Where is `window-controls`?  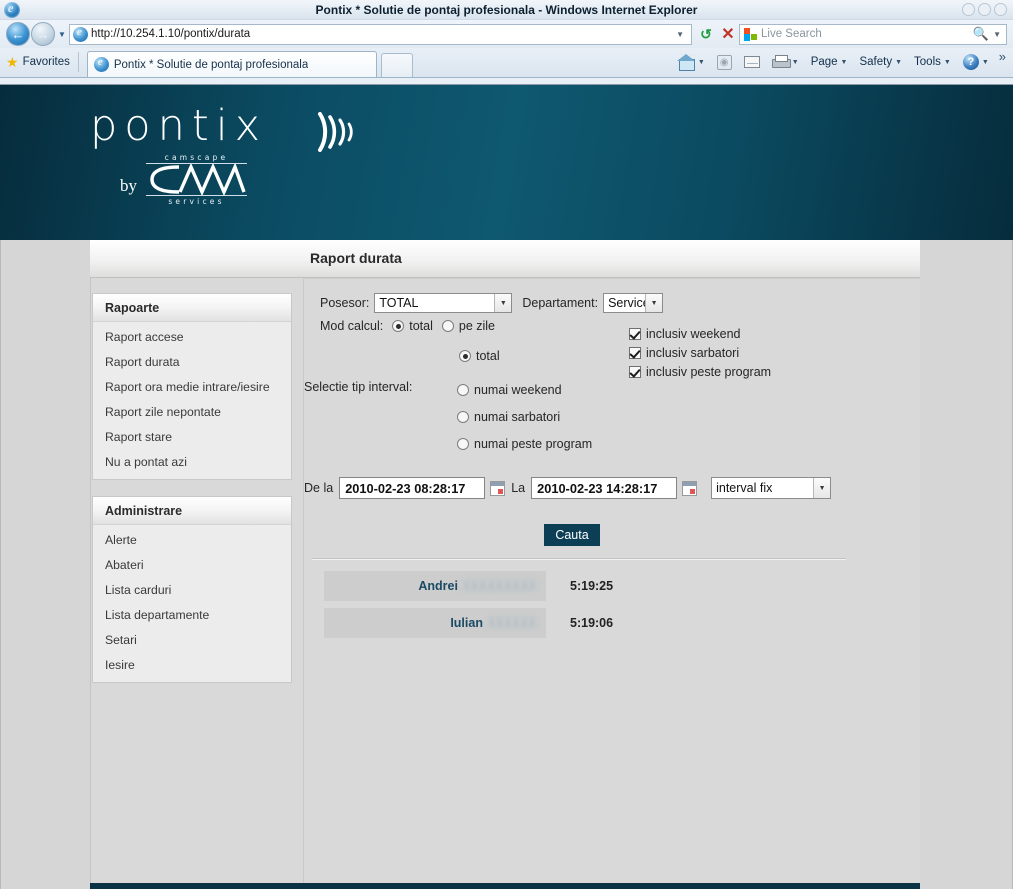 window-controls is located at coordinates (984, 9).